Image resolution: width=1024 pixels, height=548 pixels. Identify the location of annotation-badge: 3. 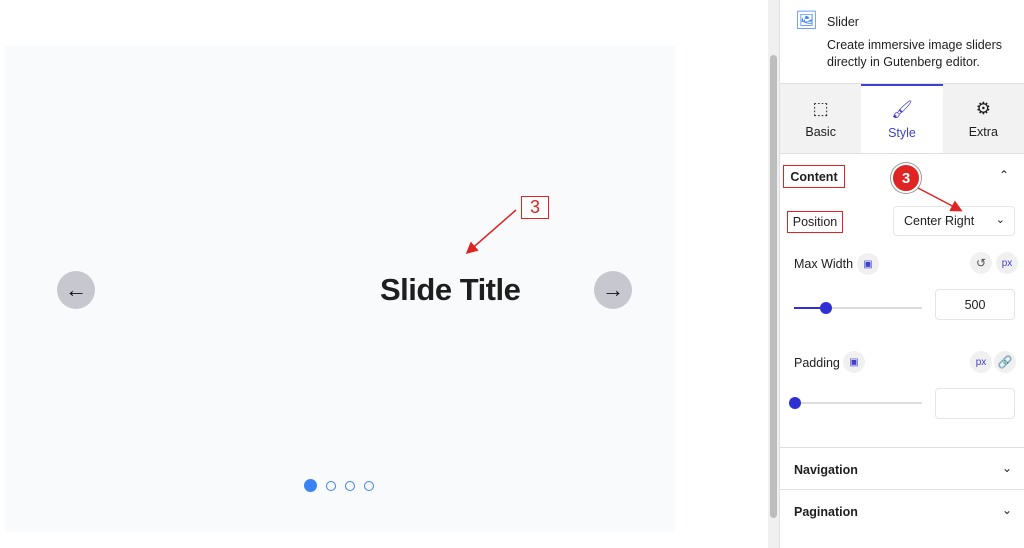
(906, 178).